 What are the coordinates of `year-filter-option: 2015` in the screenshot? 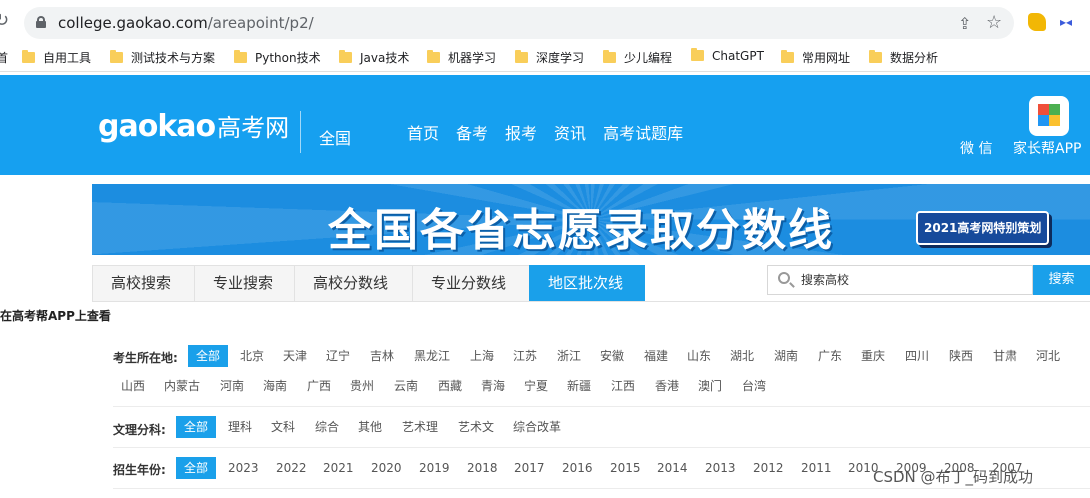 It's located at (625, 468).